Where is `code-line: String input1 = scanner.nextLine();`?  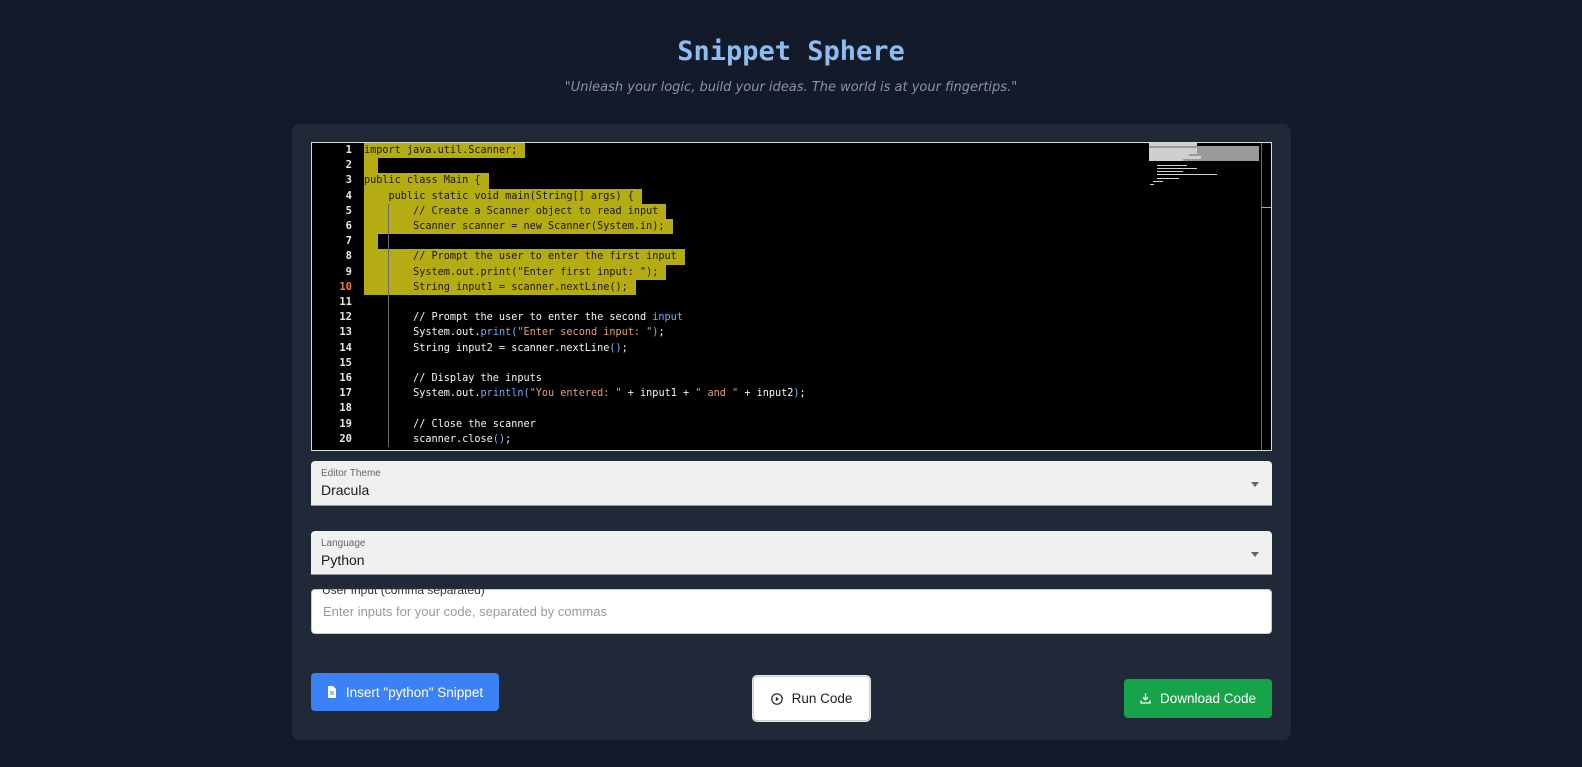
code-line: String input1 = scanner.nextLine(); is located at coordinates (500, 287).